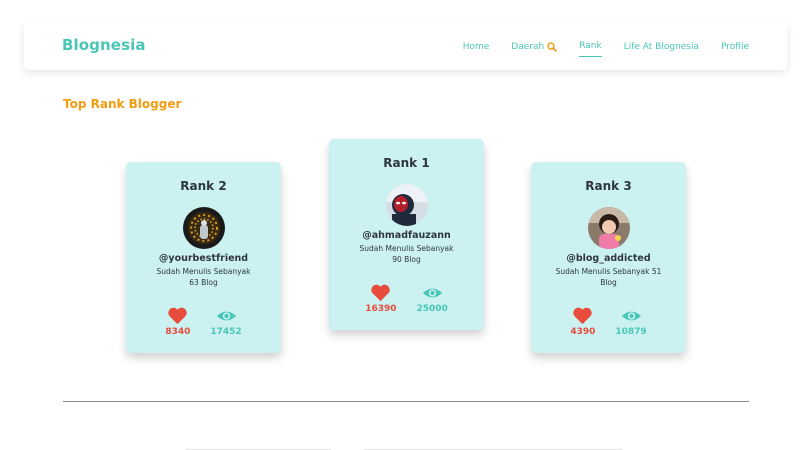 The width and height of the screenshot is (811, 450). Describe the element at coordinates (122, 104) in the screenshot. I see `section-title: Top Rank Blogger` at that location.